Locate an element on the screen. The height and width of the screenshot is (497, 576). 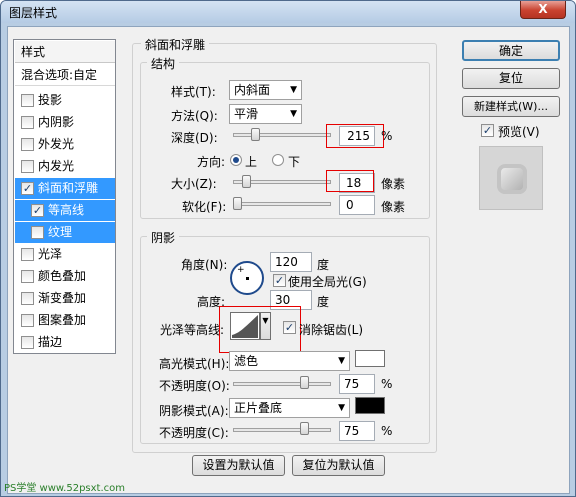
gloss-contour-label: 光泽等高线: is located at coordinates (192, 330).